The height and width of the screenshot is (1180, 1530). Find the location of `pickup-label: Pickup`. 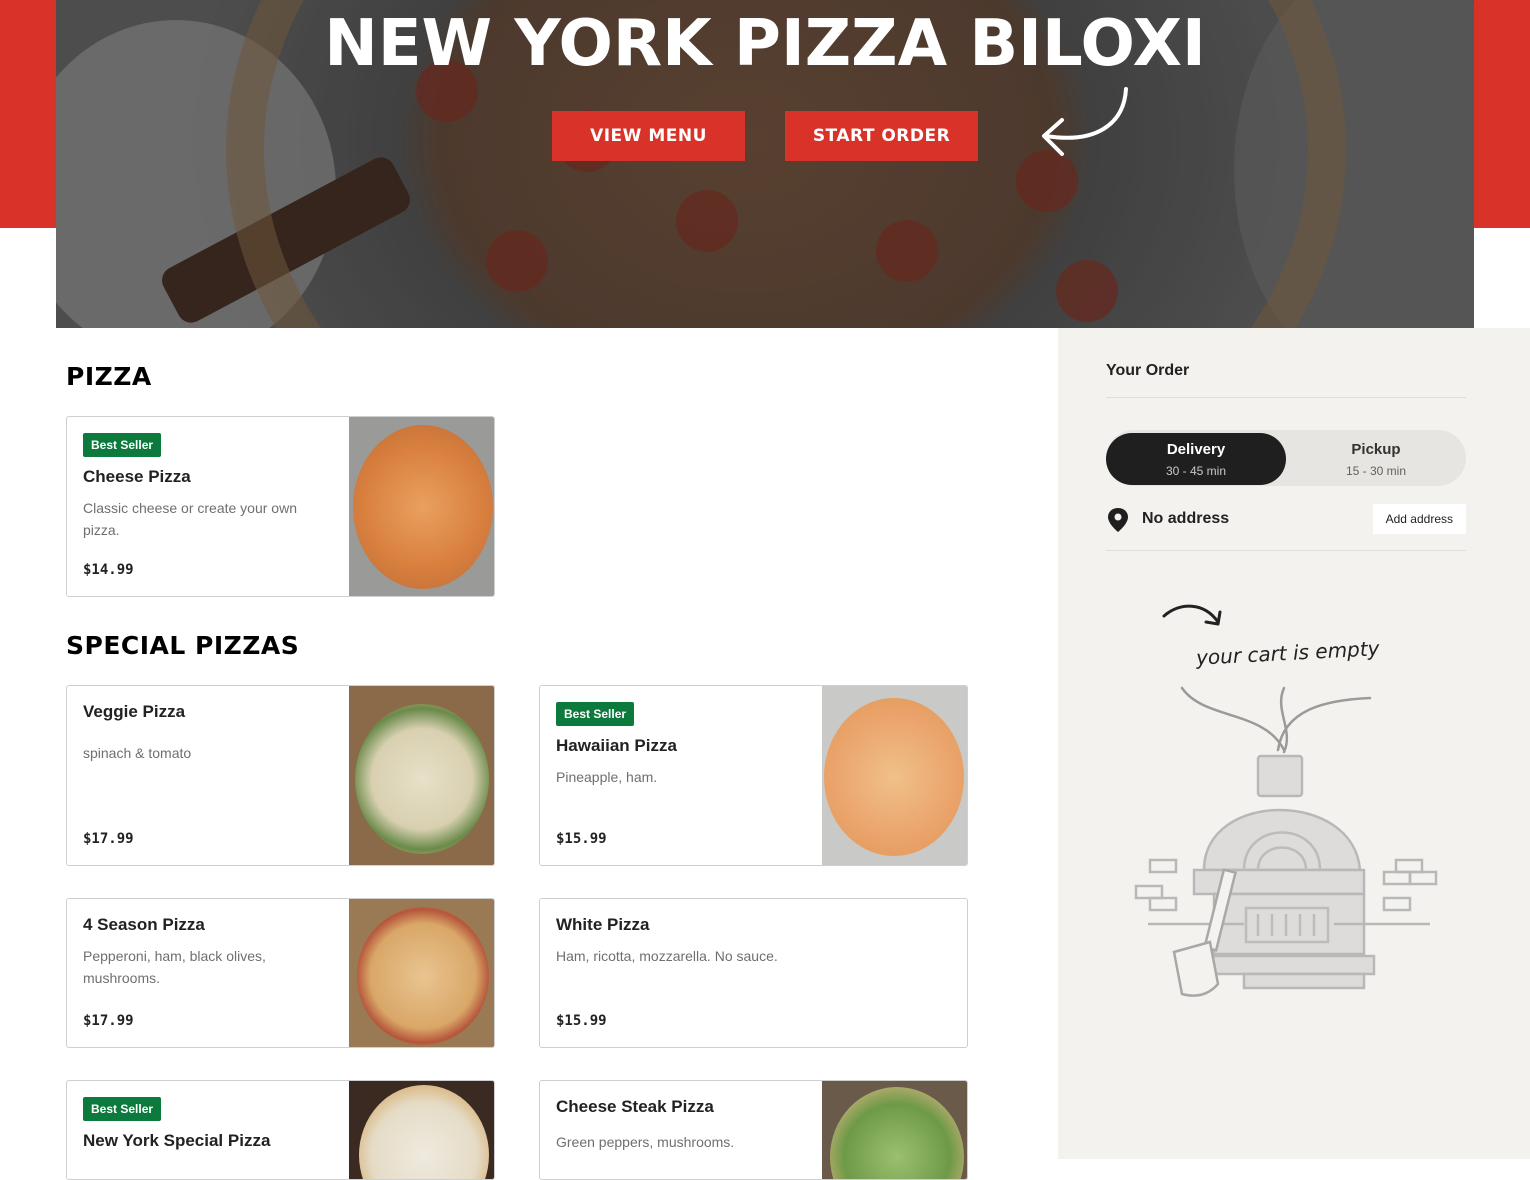

pickup-label: Pickup is located at coordinates (1376, 449).